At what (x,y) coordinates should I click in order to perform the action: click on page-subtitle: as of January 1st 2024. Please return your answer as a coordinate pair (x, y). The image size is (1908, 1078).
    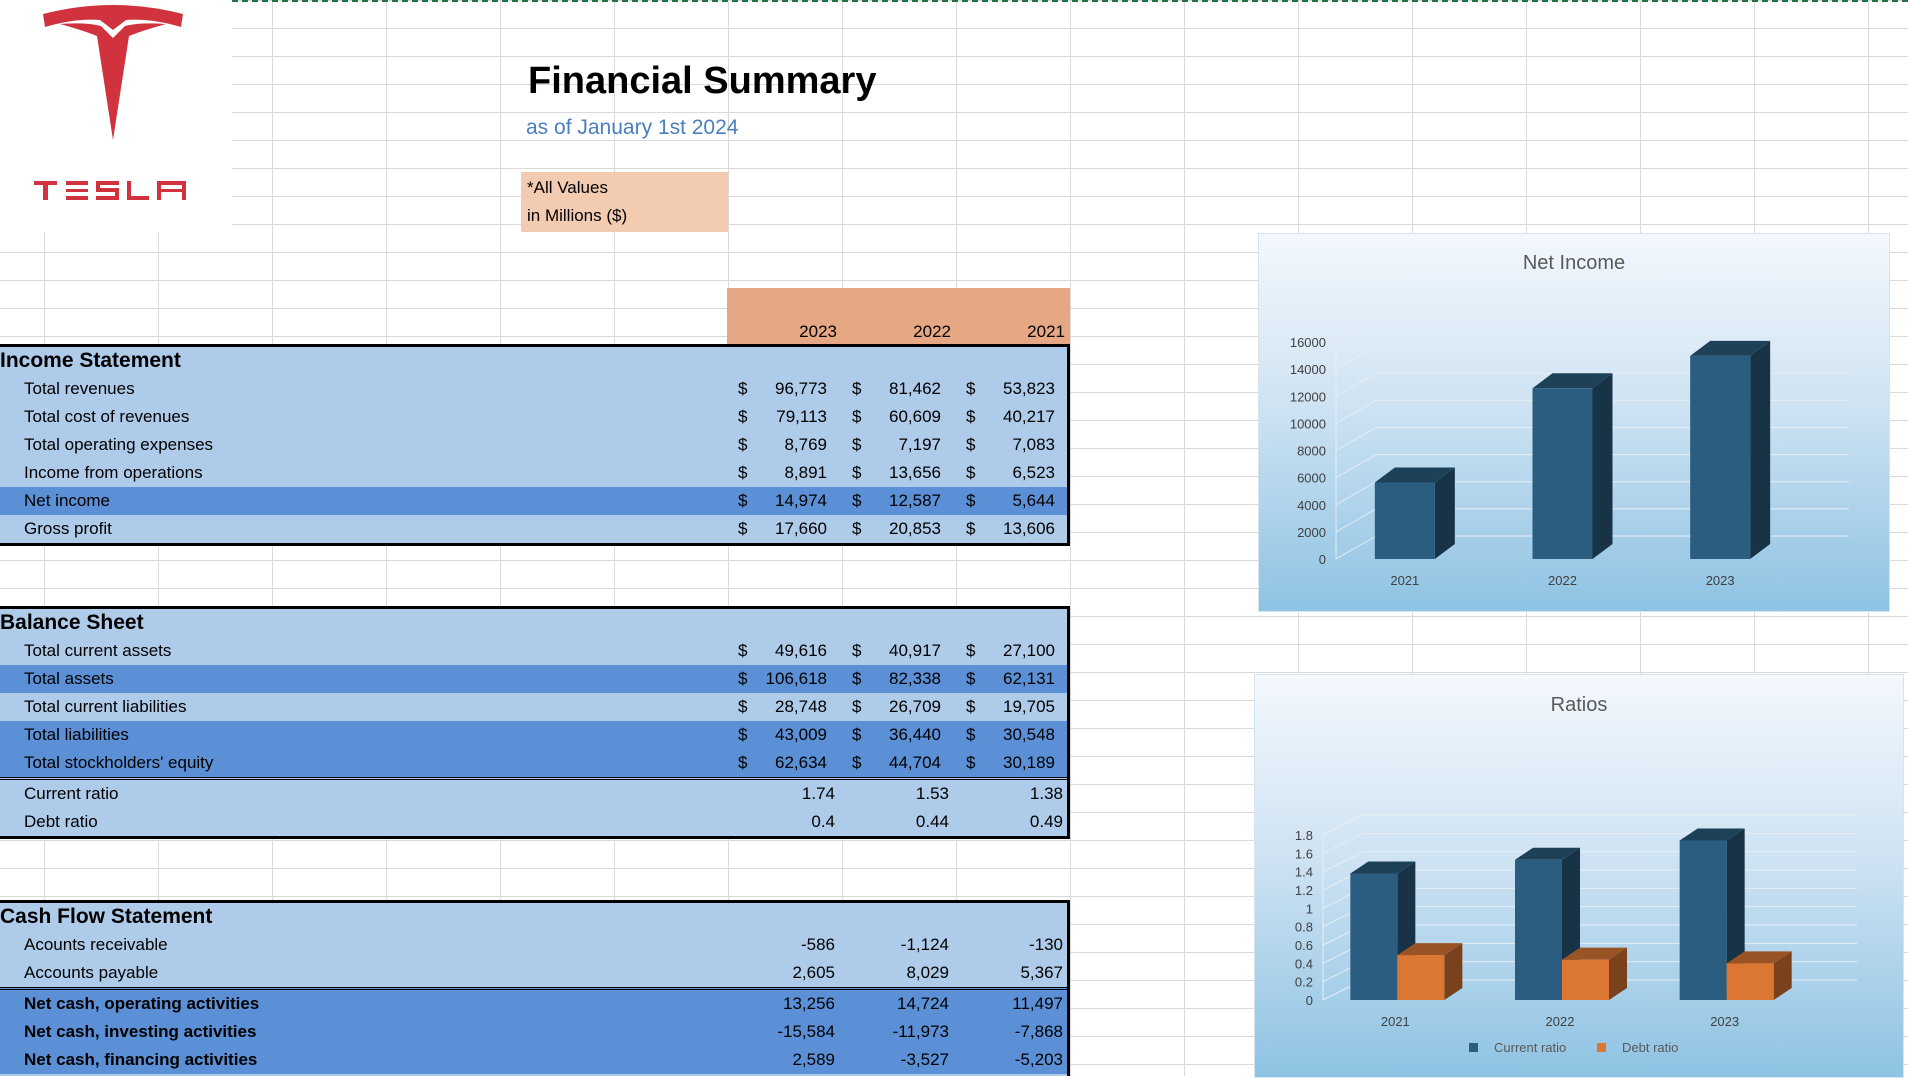
    Looking at the image, I should click on (632, 127).